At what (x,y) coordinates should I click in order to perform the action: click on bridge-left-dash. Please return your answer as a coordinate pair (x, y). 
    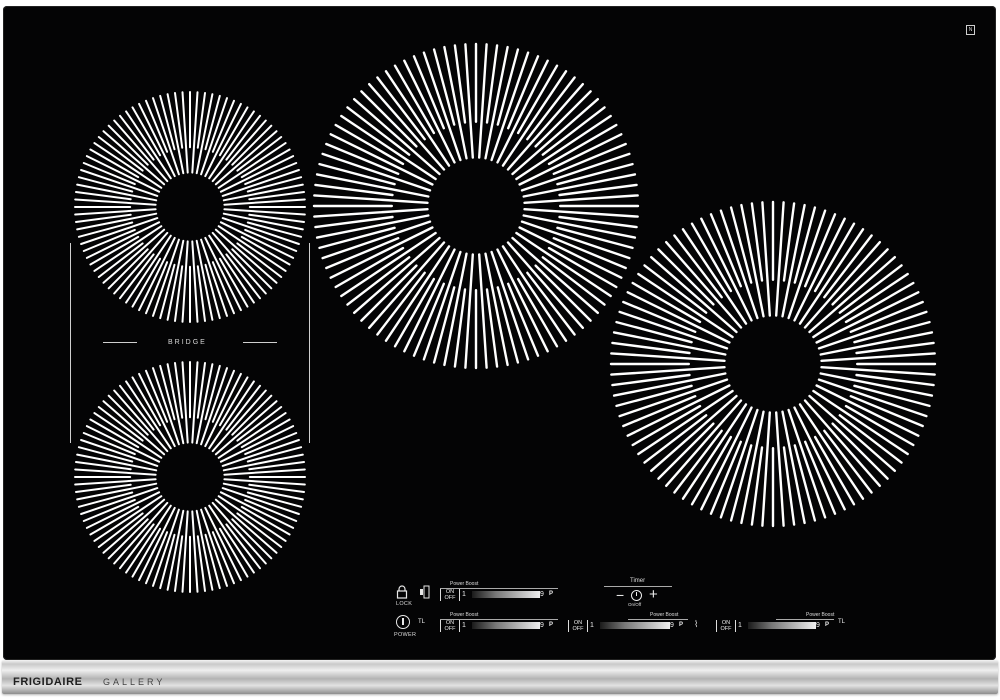
    Looking at the image, I should click on (120, 342).